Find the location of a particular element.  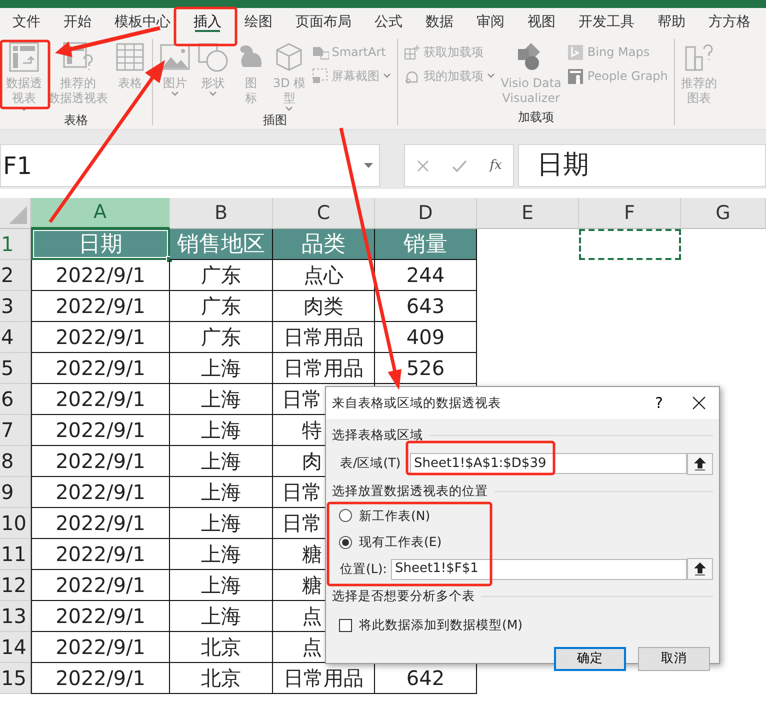

group-label: 插图 is located at coordinates (275, 120).